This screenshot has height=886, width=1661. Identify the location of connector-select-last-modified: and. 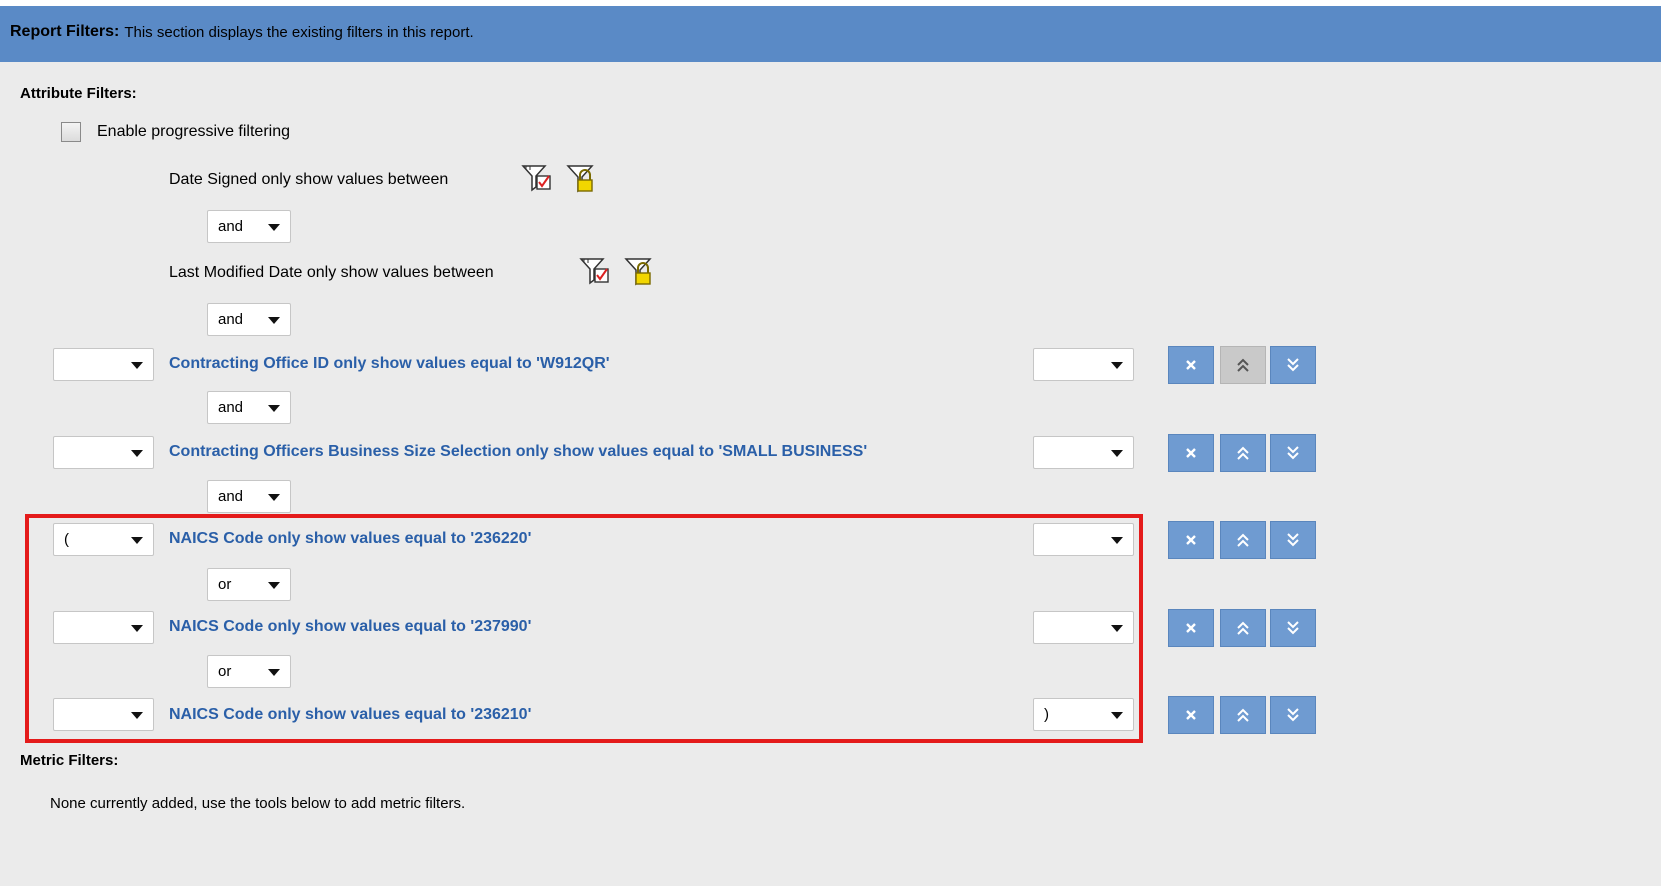
(249, 319).